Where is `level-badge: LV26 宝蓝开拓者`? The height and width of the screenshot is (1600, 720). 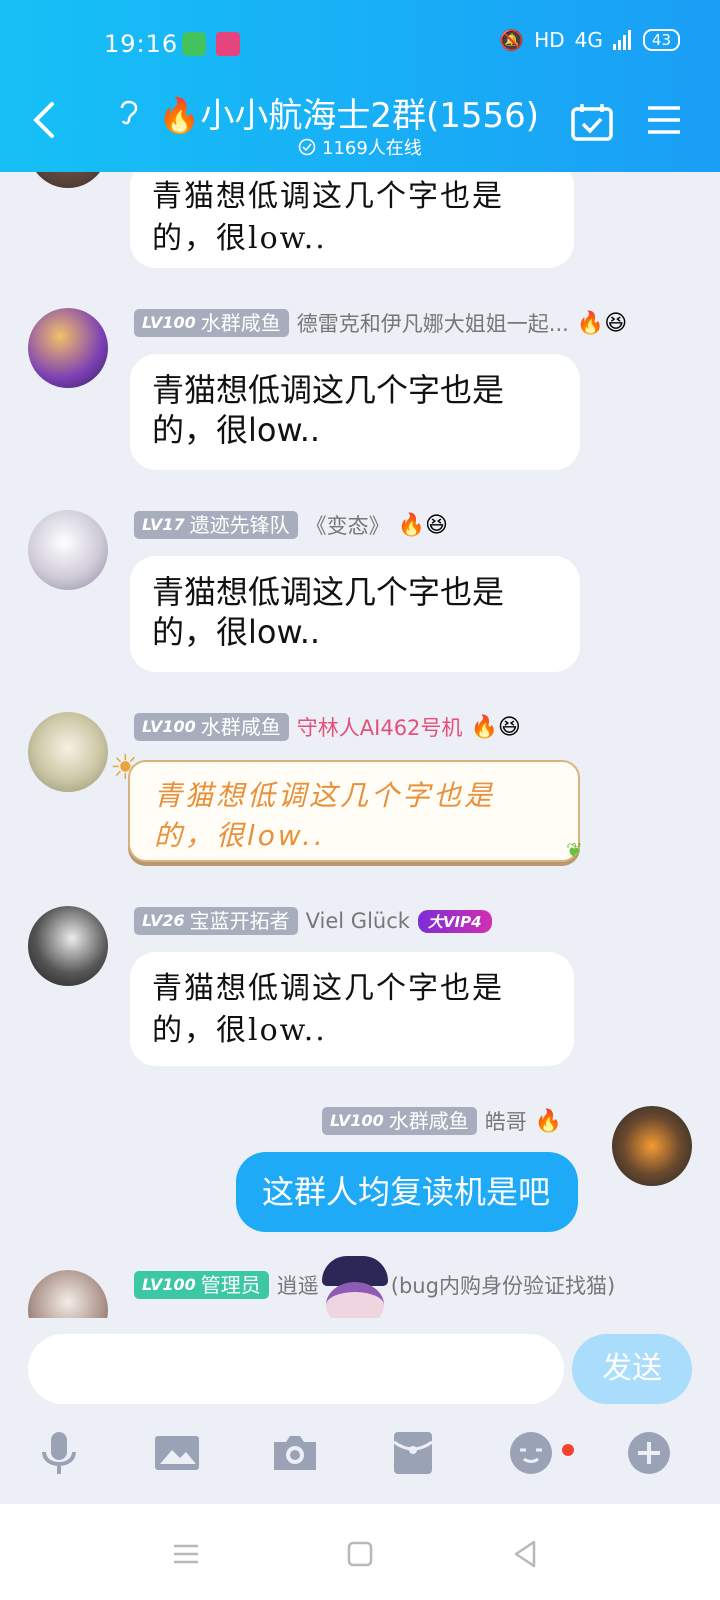
level-badge: LV26 宝蓝开拓者 is located at coordinates (216, 921).